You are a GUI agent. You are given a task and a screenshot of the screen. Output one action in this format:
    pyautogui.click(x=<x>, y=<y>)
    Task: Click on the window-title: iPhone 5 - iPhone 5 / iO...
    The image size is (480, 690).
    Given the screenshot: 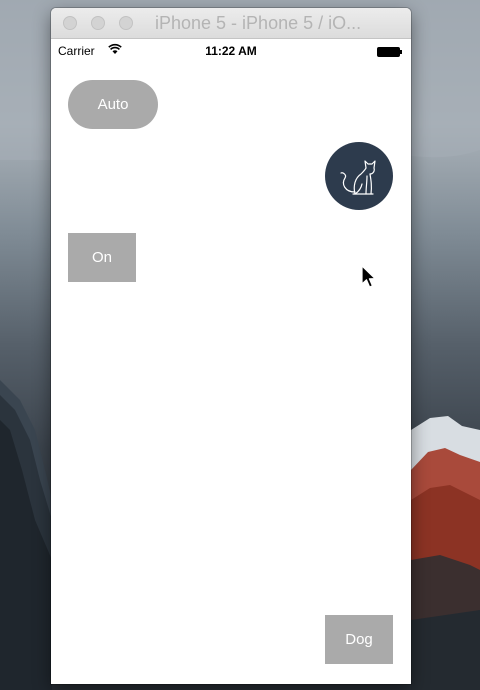 What is the action you would take?
    pyautogui.click(x=258, y=23)
    